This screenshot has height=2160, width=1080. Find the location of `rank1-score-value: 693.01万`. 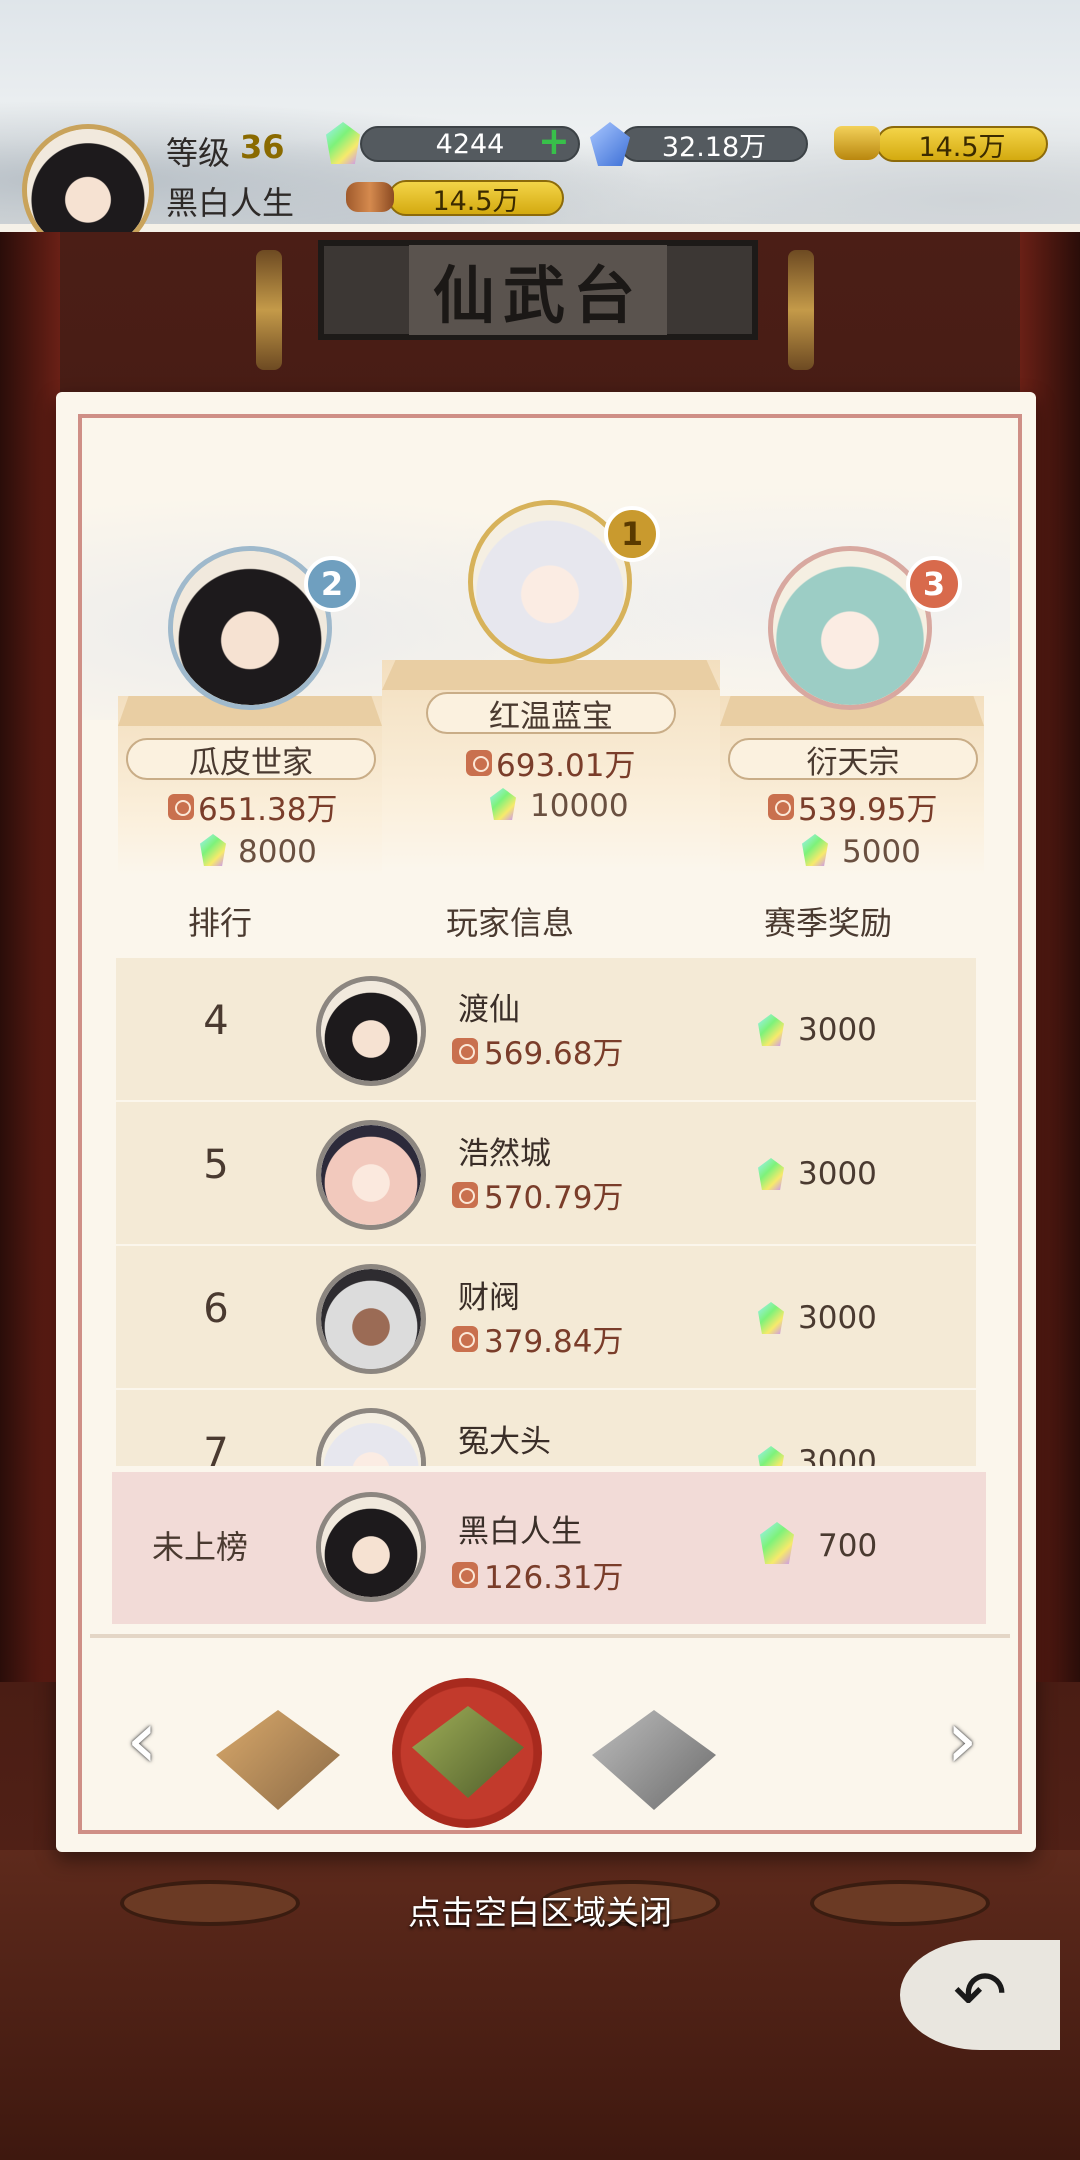

rank1-score-value: 693.01万 is located at coordinates (566, 766).